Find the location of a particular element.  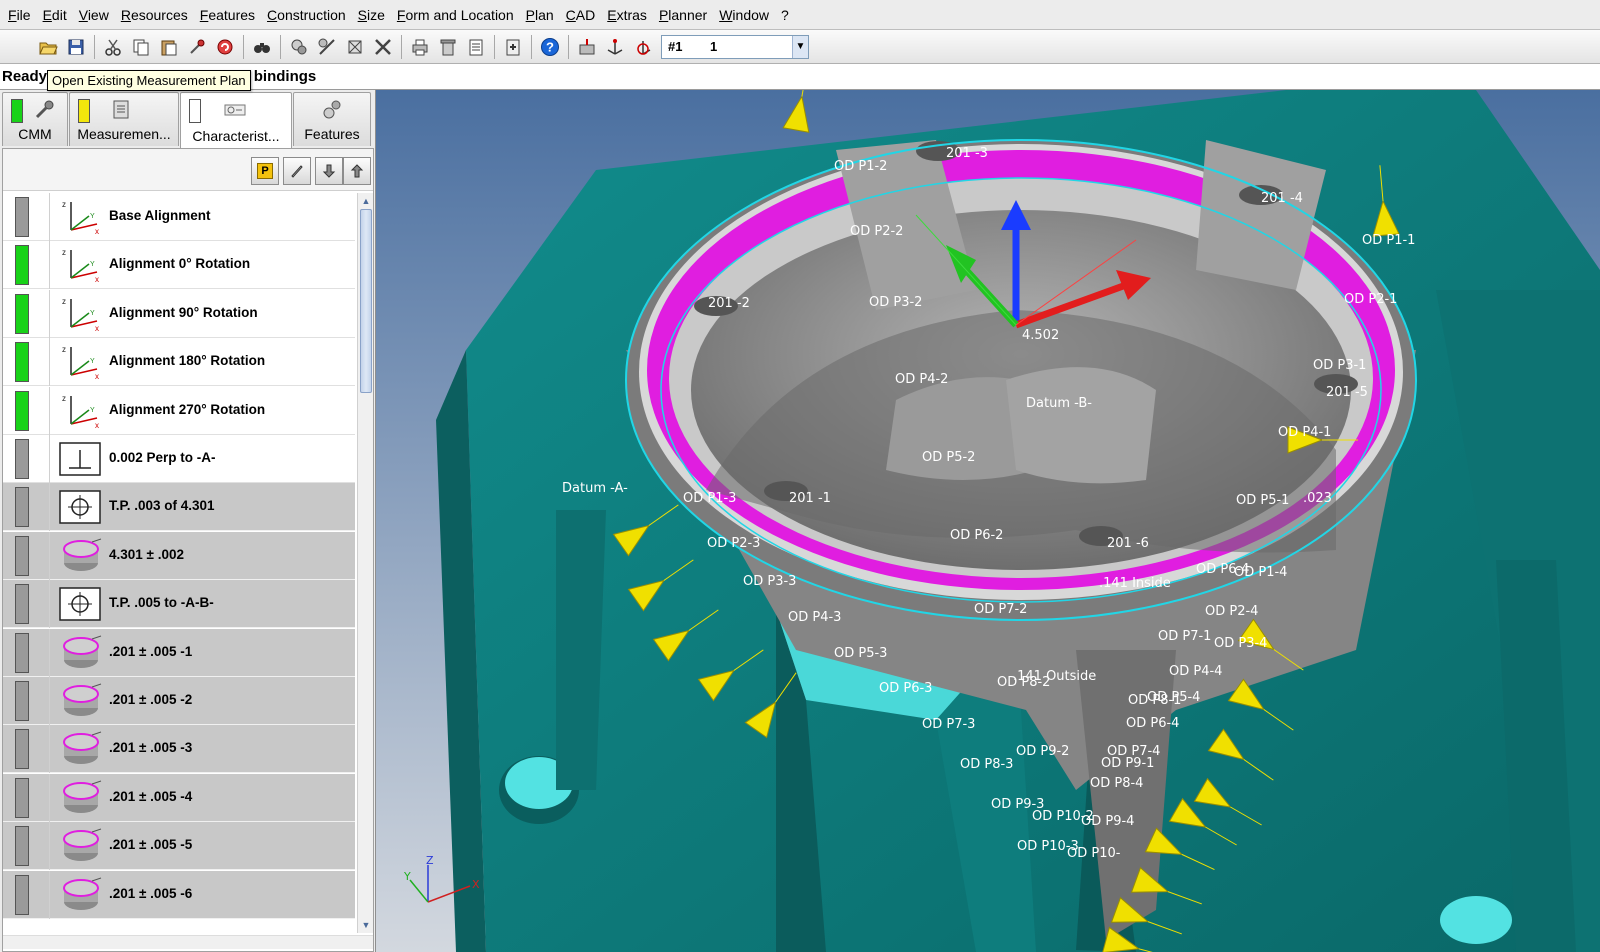

feature-label: OD P1-4 is located at coordinates (1260, 572).